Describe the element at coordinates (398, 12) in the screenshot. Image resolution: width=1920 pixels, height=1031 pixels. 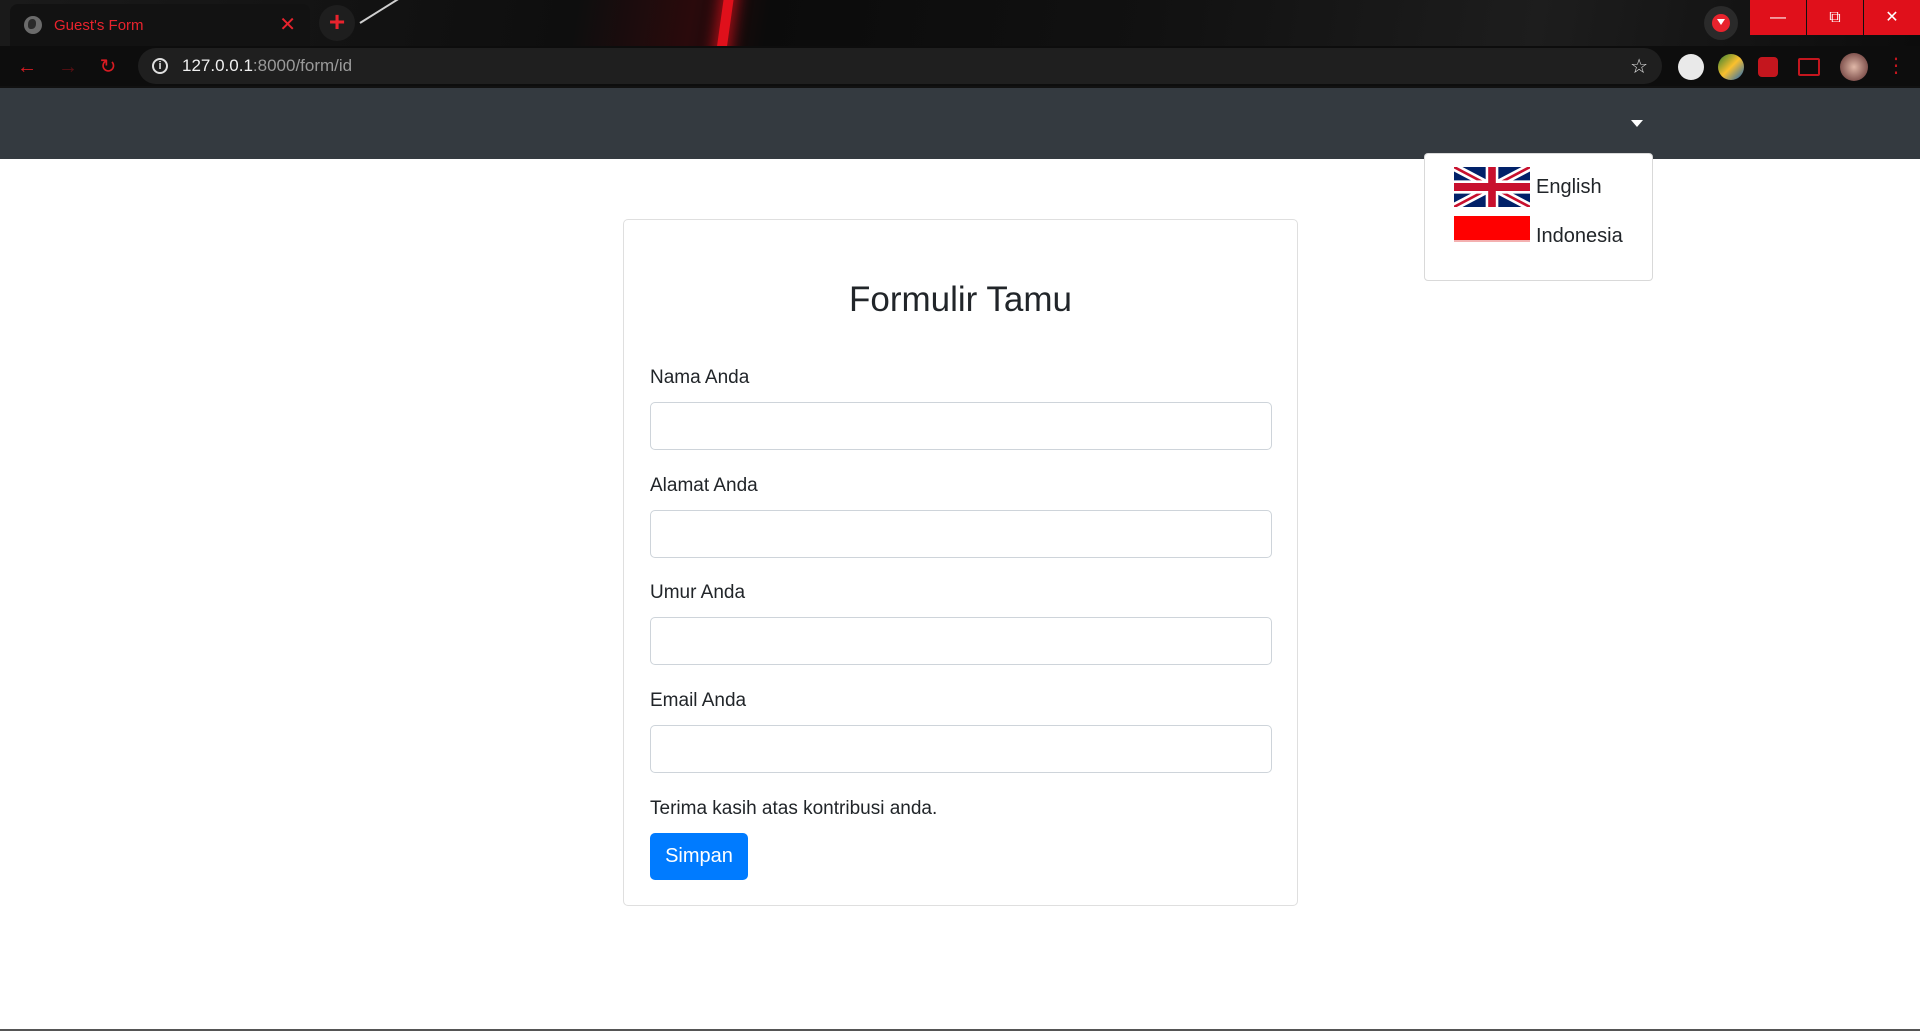
I see `wallpaper-line` at that location.